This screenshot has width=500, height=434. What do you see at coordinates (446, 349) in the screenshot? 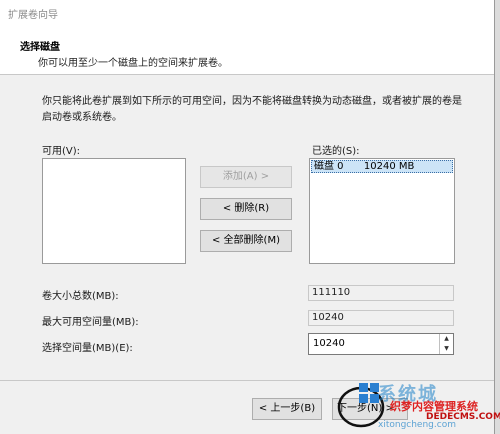
I see `stepper-down-icon: ▼` at bounding box center [446, 349].